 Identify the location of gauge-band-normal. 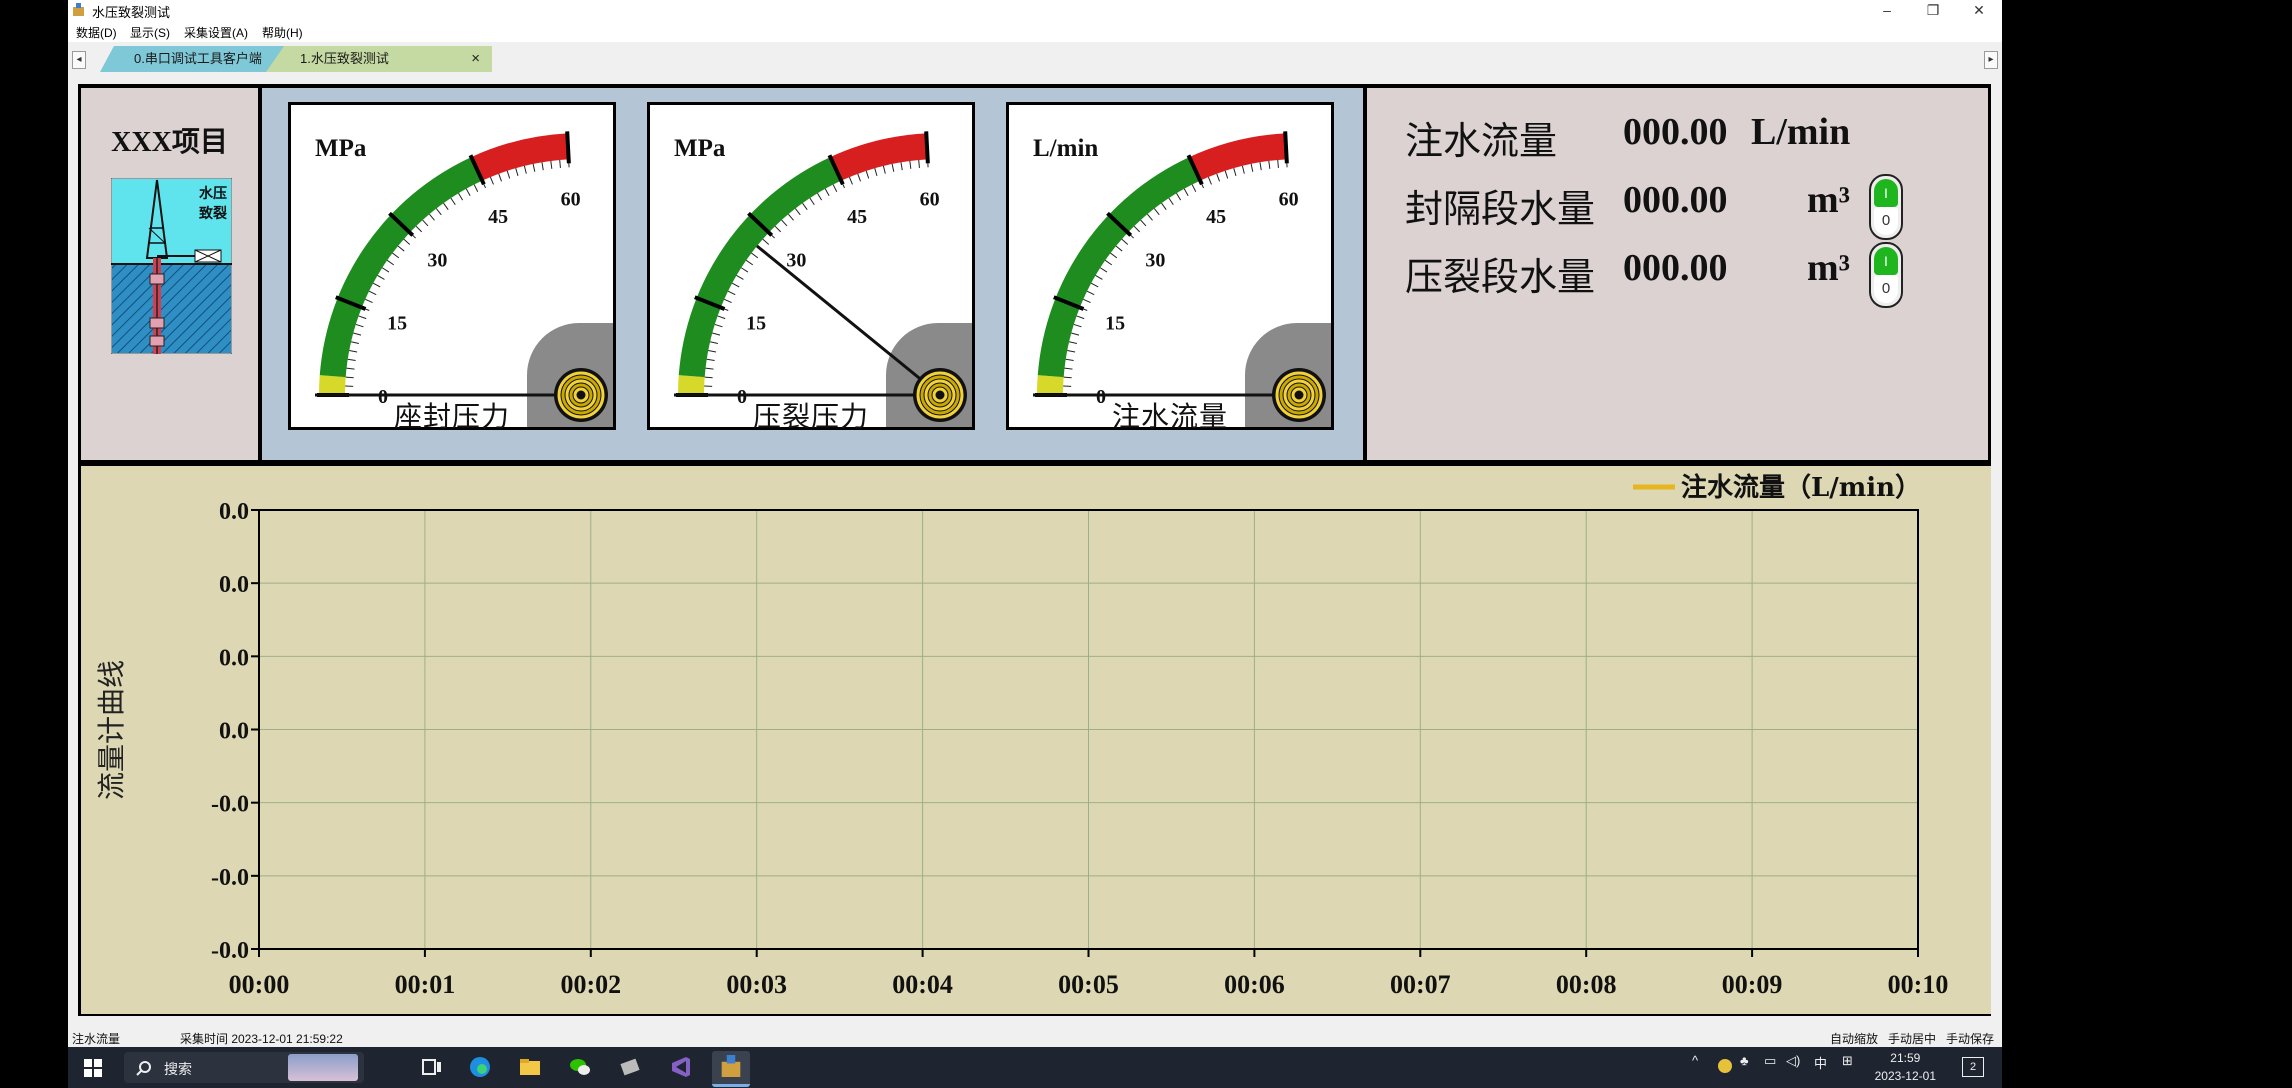
(1119, 267).